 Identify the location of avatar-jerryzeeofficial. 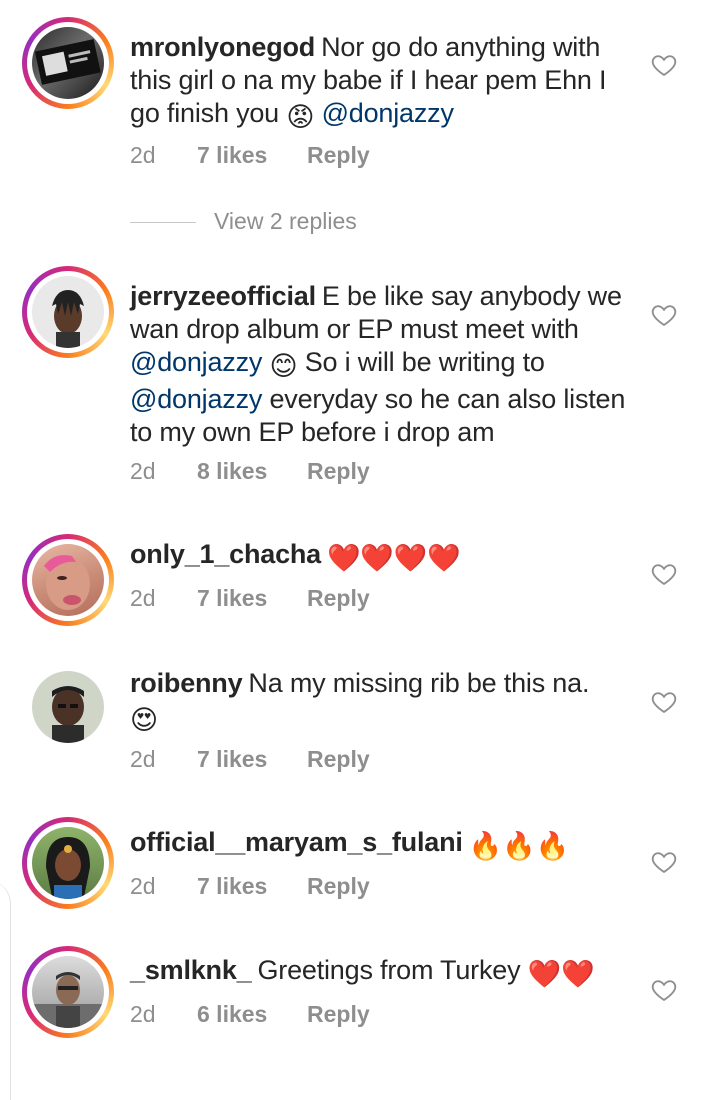
(68, 312).